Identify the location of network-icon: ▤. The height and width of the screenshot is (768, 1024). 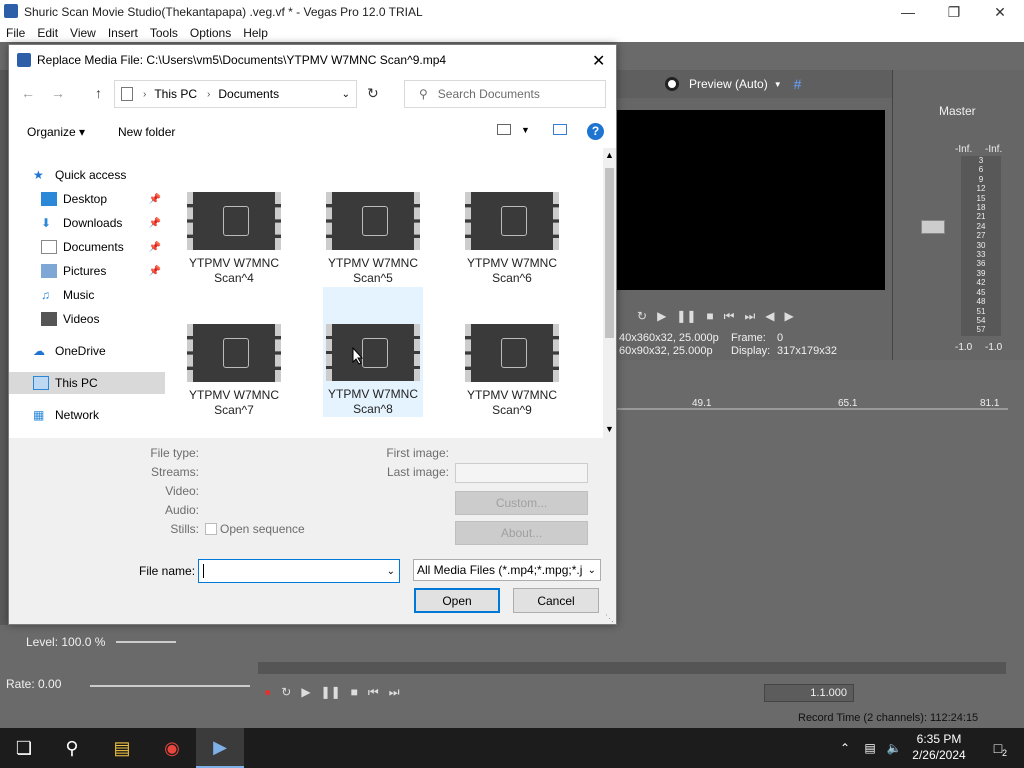
(870, 748).